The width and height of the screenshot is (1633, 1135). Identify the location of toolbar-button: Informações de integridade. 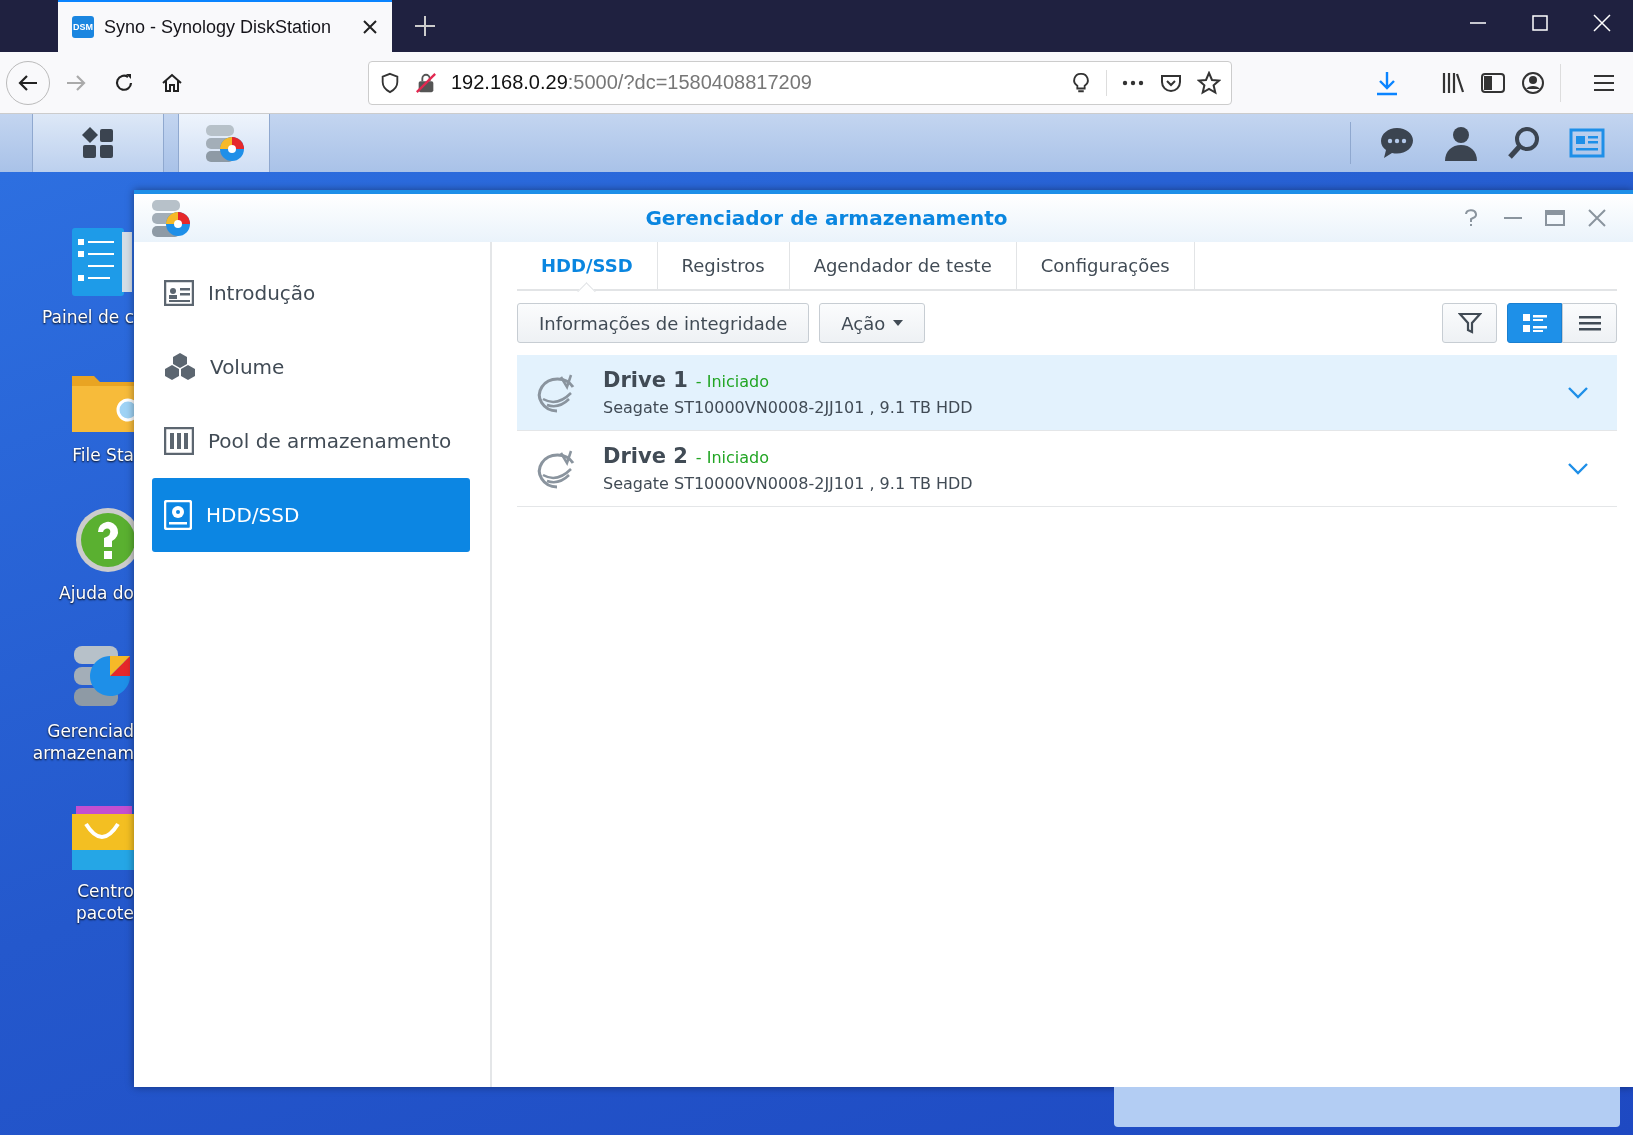
(663, 323).